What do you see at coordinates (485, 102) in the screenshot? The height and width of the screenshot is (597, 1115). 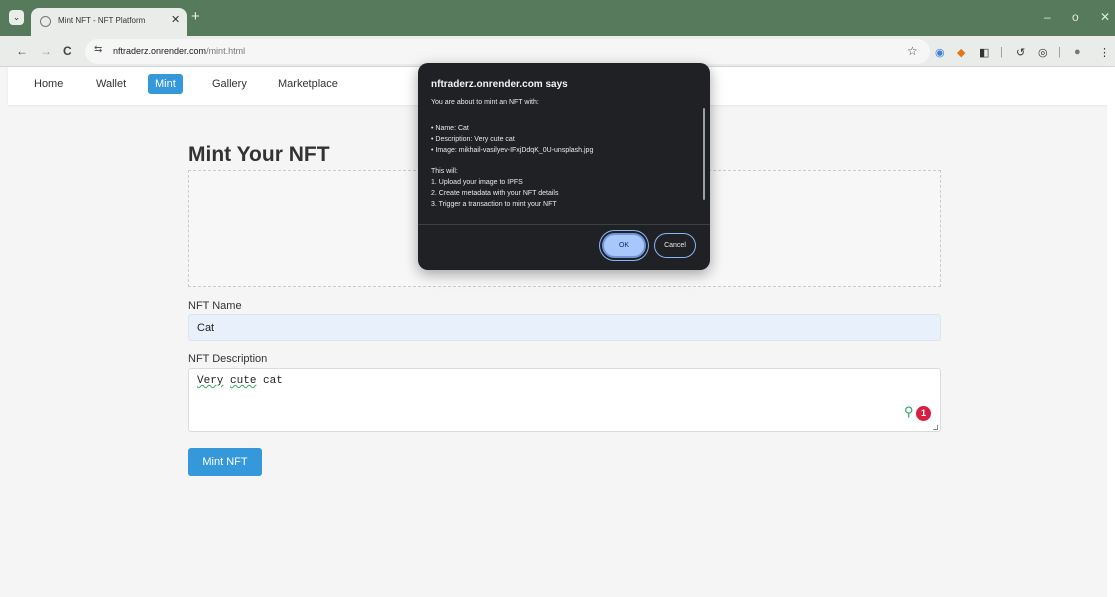 I see `dialog-line: You are about to mint an NFT with:` at bounding box center [485, 102].